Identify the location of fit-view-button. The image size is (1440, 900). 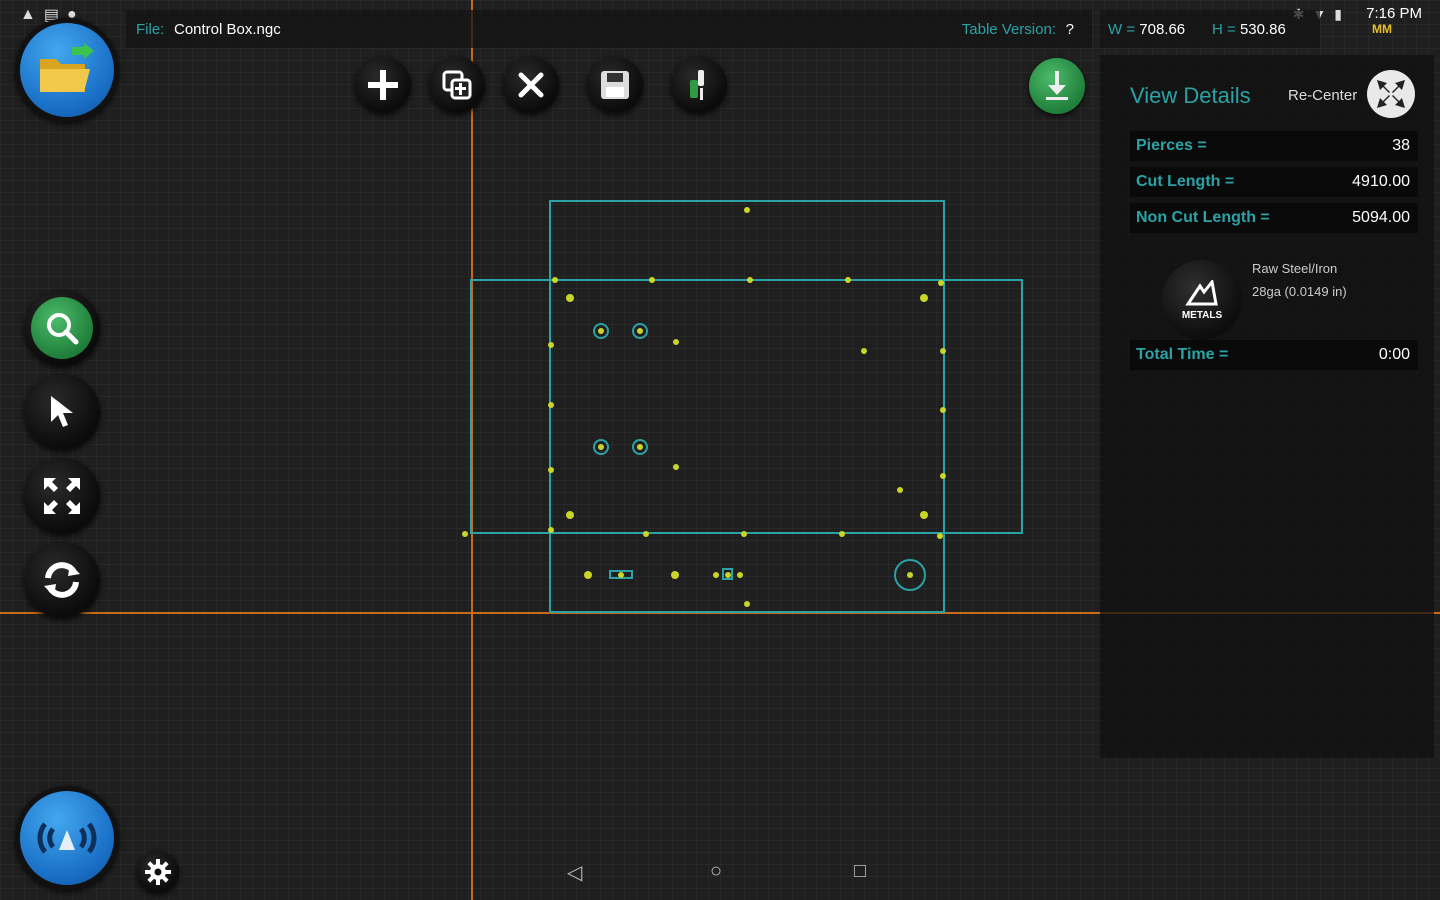
(62, 496).